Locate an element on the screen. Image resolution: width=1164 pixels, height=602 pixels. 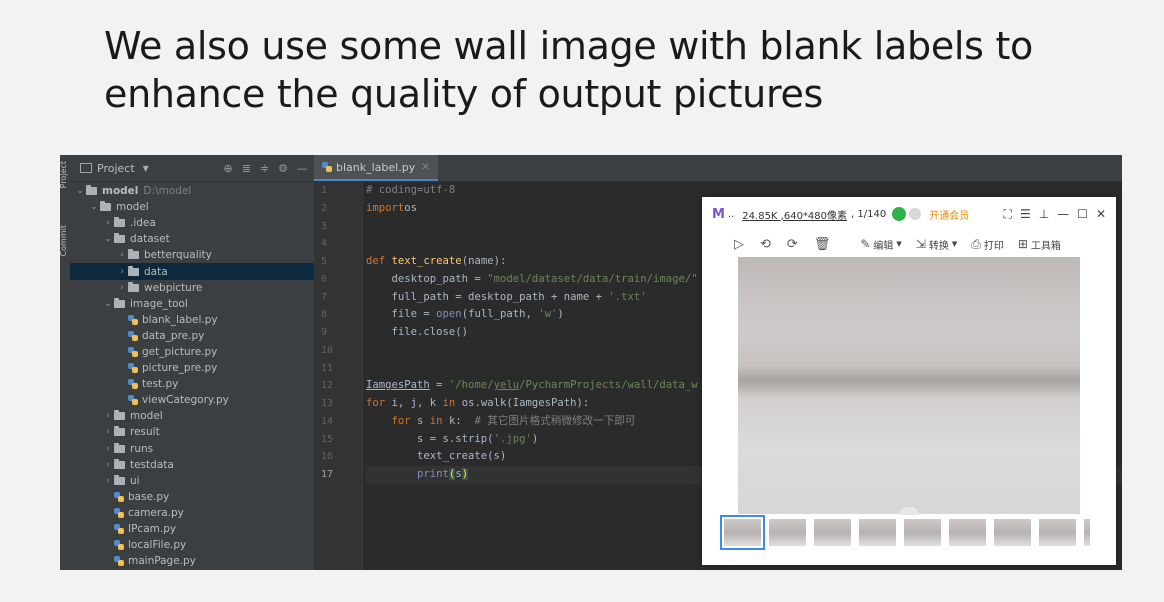
tree-item-model: ⌄ model is located at coordinates (192, 207).